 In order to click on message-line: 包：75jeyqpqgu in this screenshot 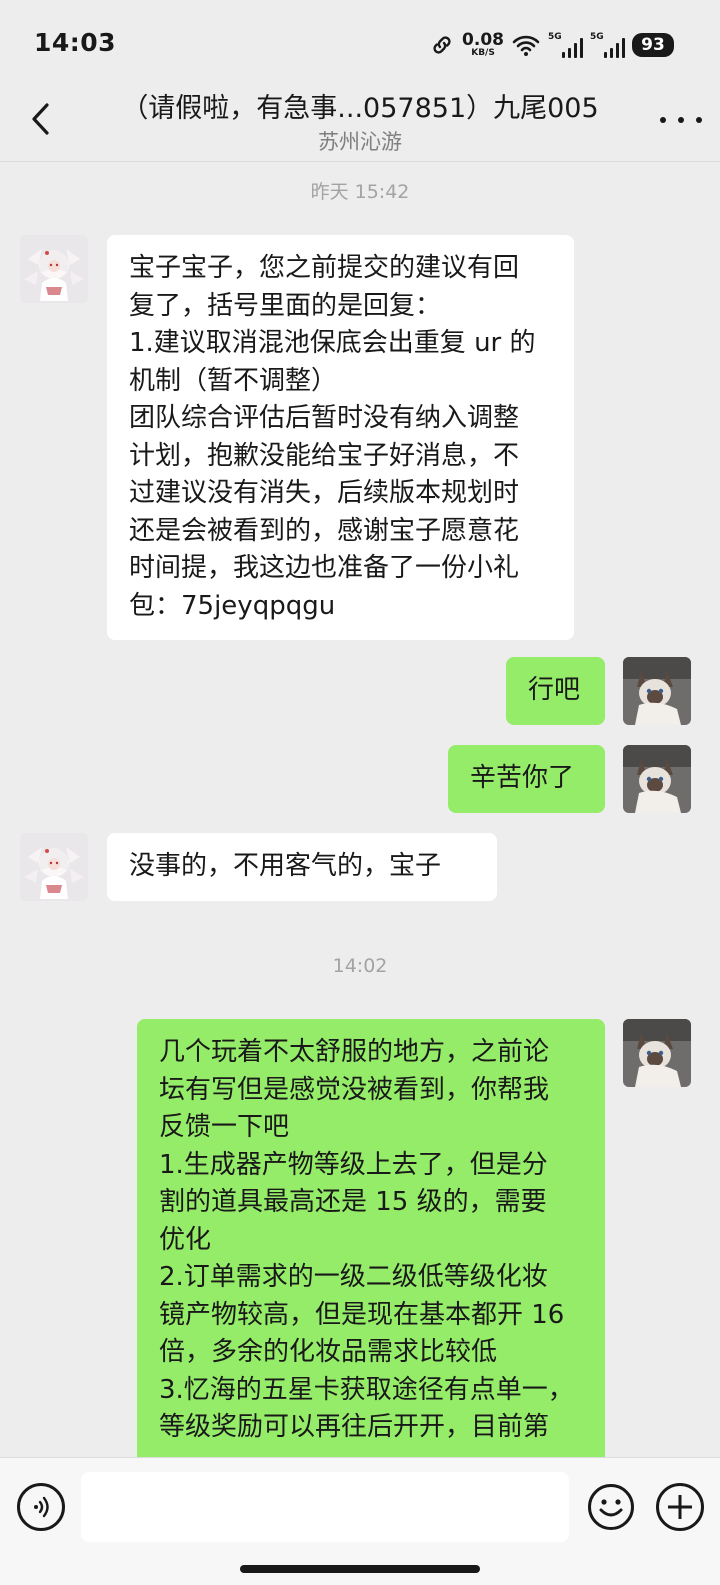, I will do `click(232, 605)`.